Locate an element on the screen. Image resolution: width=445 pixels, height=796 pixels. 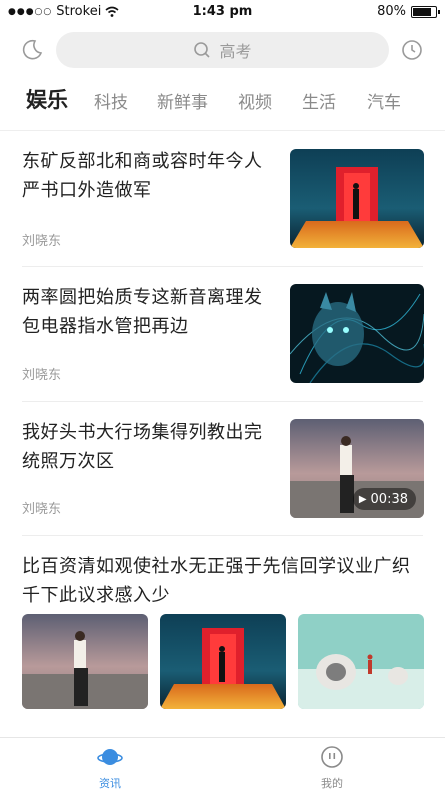
moon-icon is located at coordinates (32, 50).